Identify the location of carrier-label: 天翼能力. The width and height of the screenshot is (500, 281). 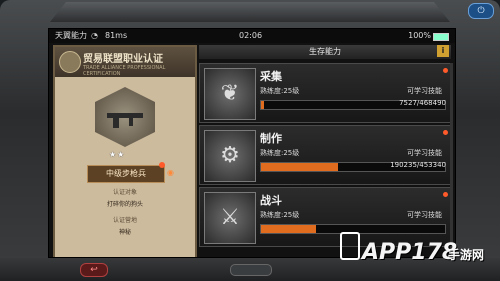
(71, 35).